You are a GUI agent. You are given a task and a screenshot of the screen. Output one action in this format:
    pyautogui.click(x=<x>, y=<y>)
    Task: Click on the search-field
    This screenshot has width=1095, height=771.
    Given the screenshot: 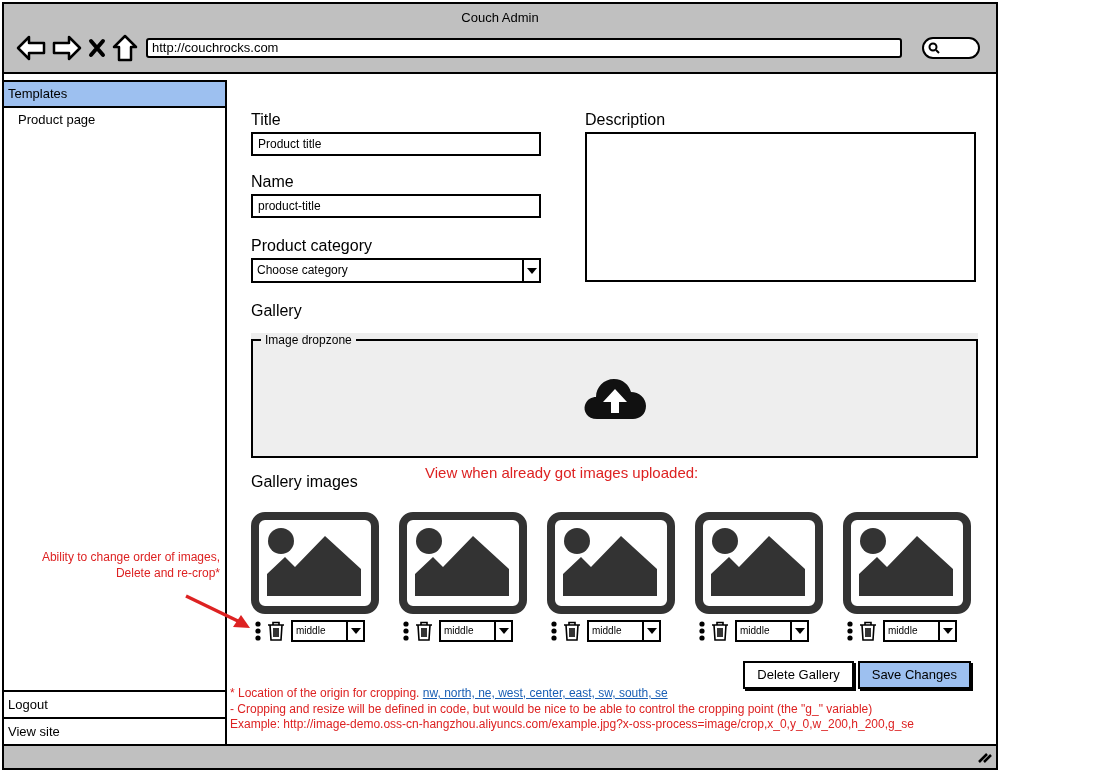 What is the action you would take?
    pyautogui.click(x=951, y=47)
    